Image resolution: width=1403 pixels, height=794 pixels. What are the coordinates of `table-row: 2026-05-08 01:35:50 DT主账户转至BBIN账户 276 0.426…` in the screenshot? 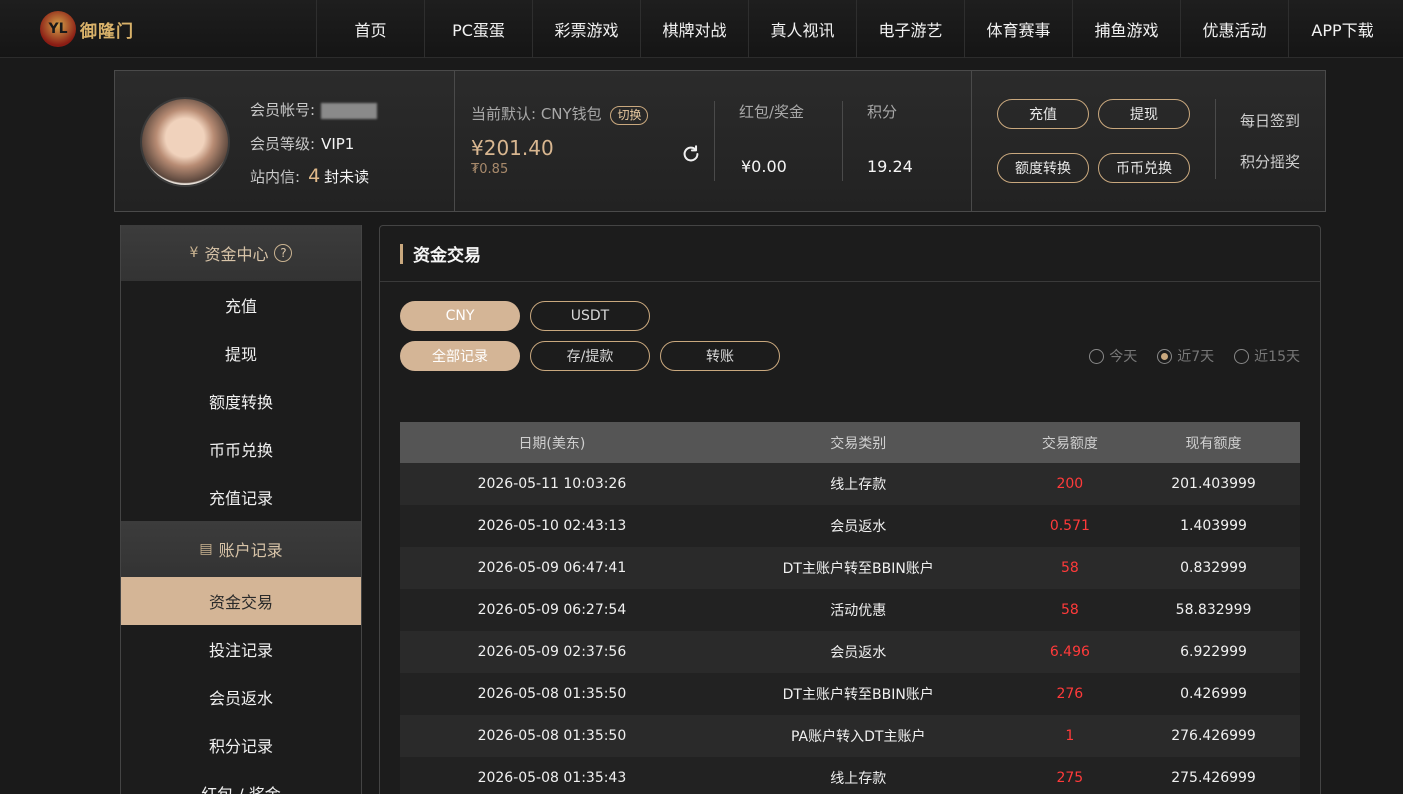 It's located at (850, 694).